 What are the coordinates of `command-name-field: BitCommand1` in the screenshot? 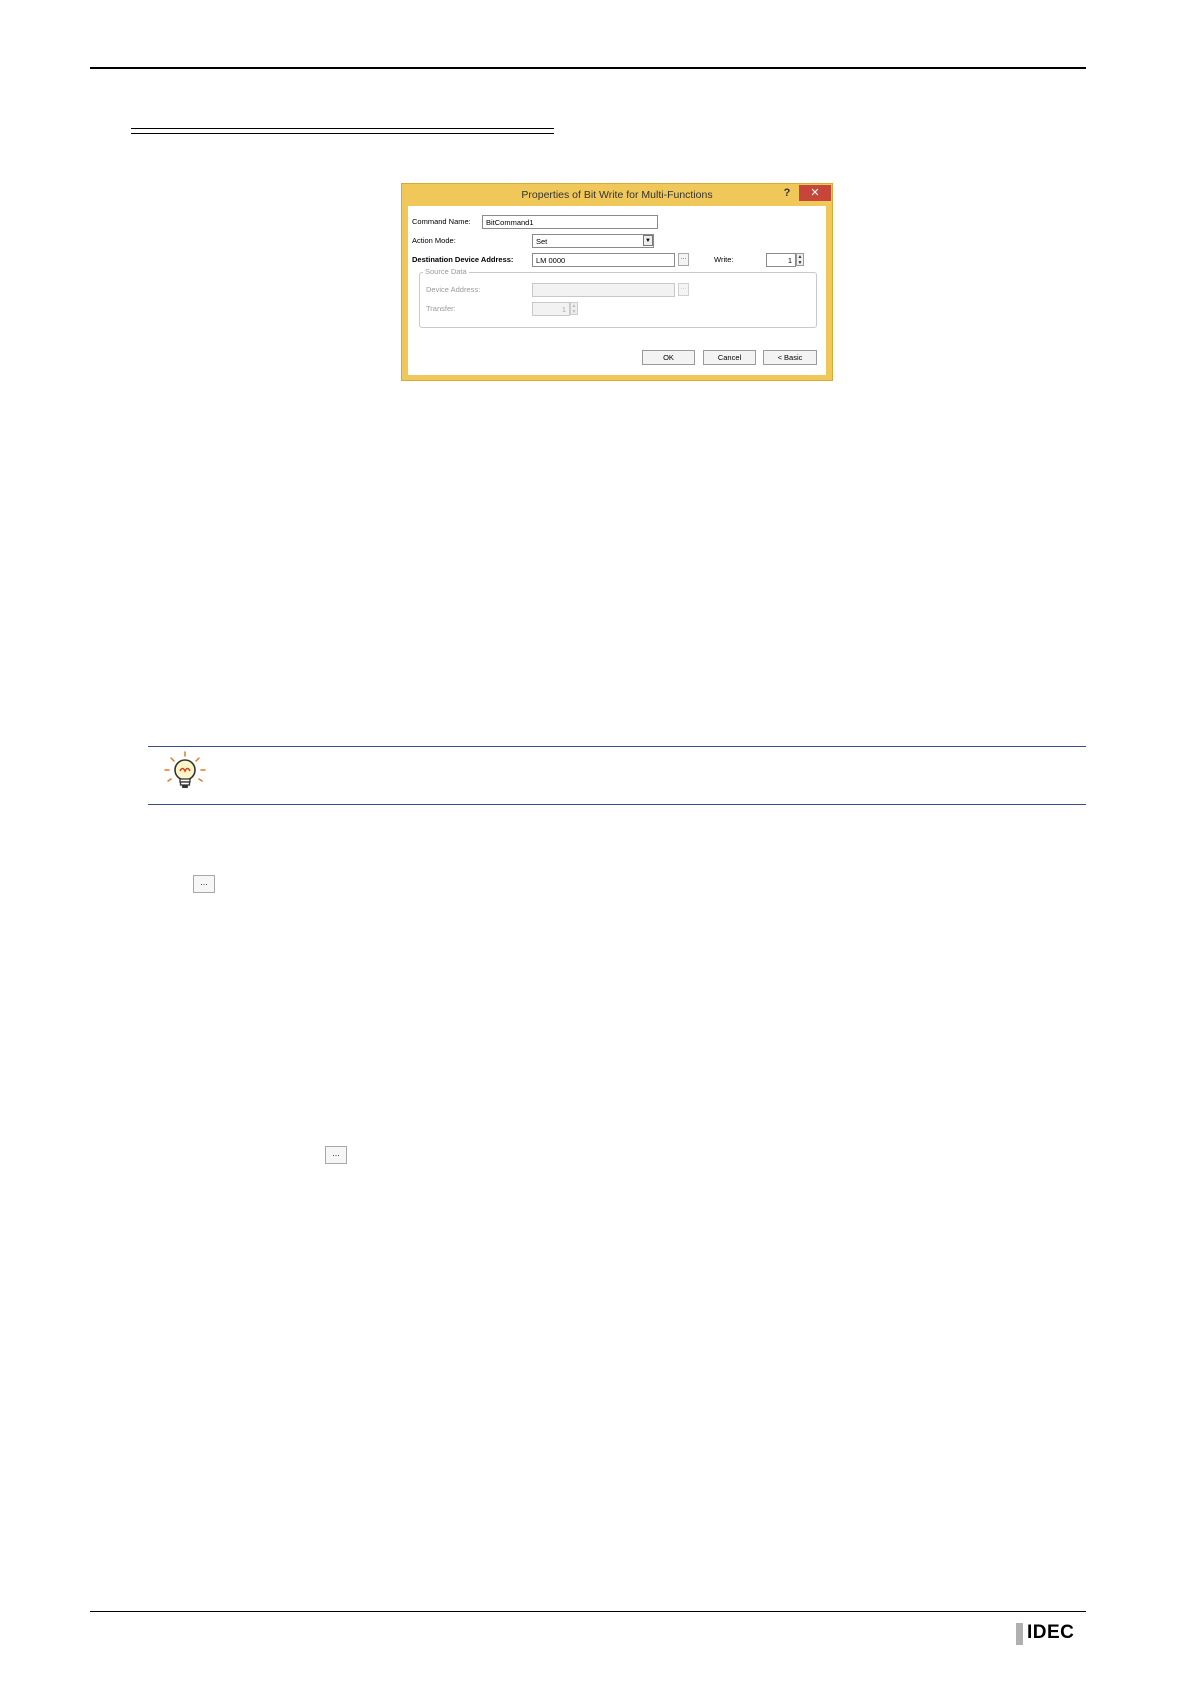 It's located at (570, 222).